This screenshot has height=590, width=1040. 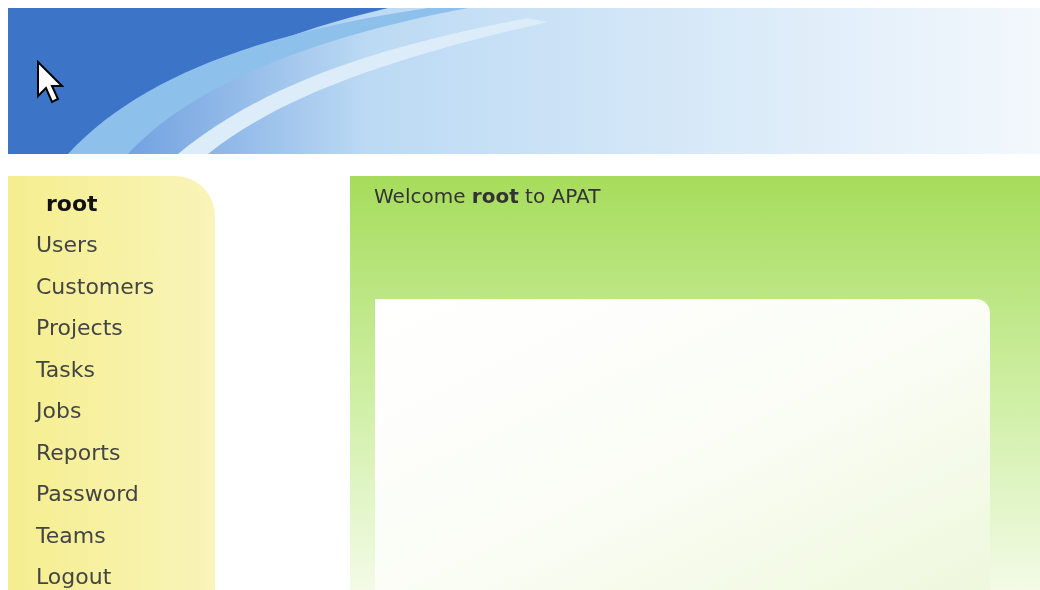 I want to click on cursor-icon, so click(x=50, y=82).